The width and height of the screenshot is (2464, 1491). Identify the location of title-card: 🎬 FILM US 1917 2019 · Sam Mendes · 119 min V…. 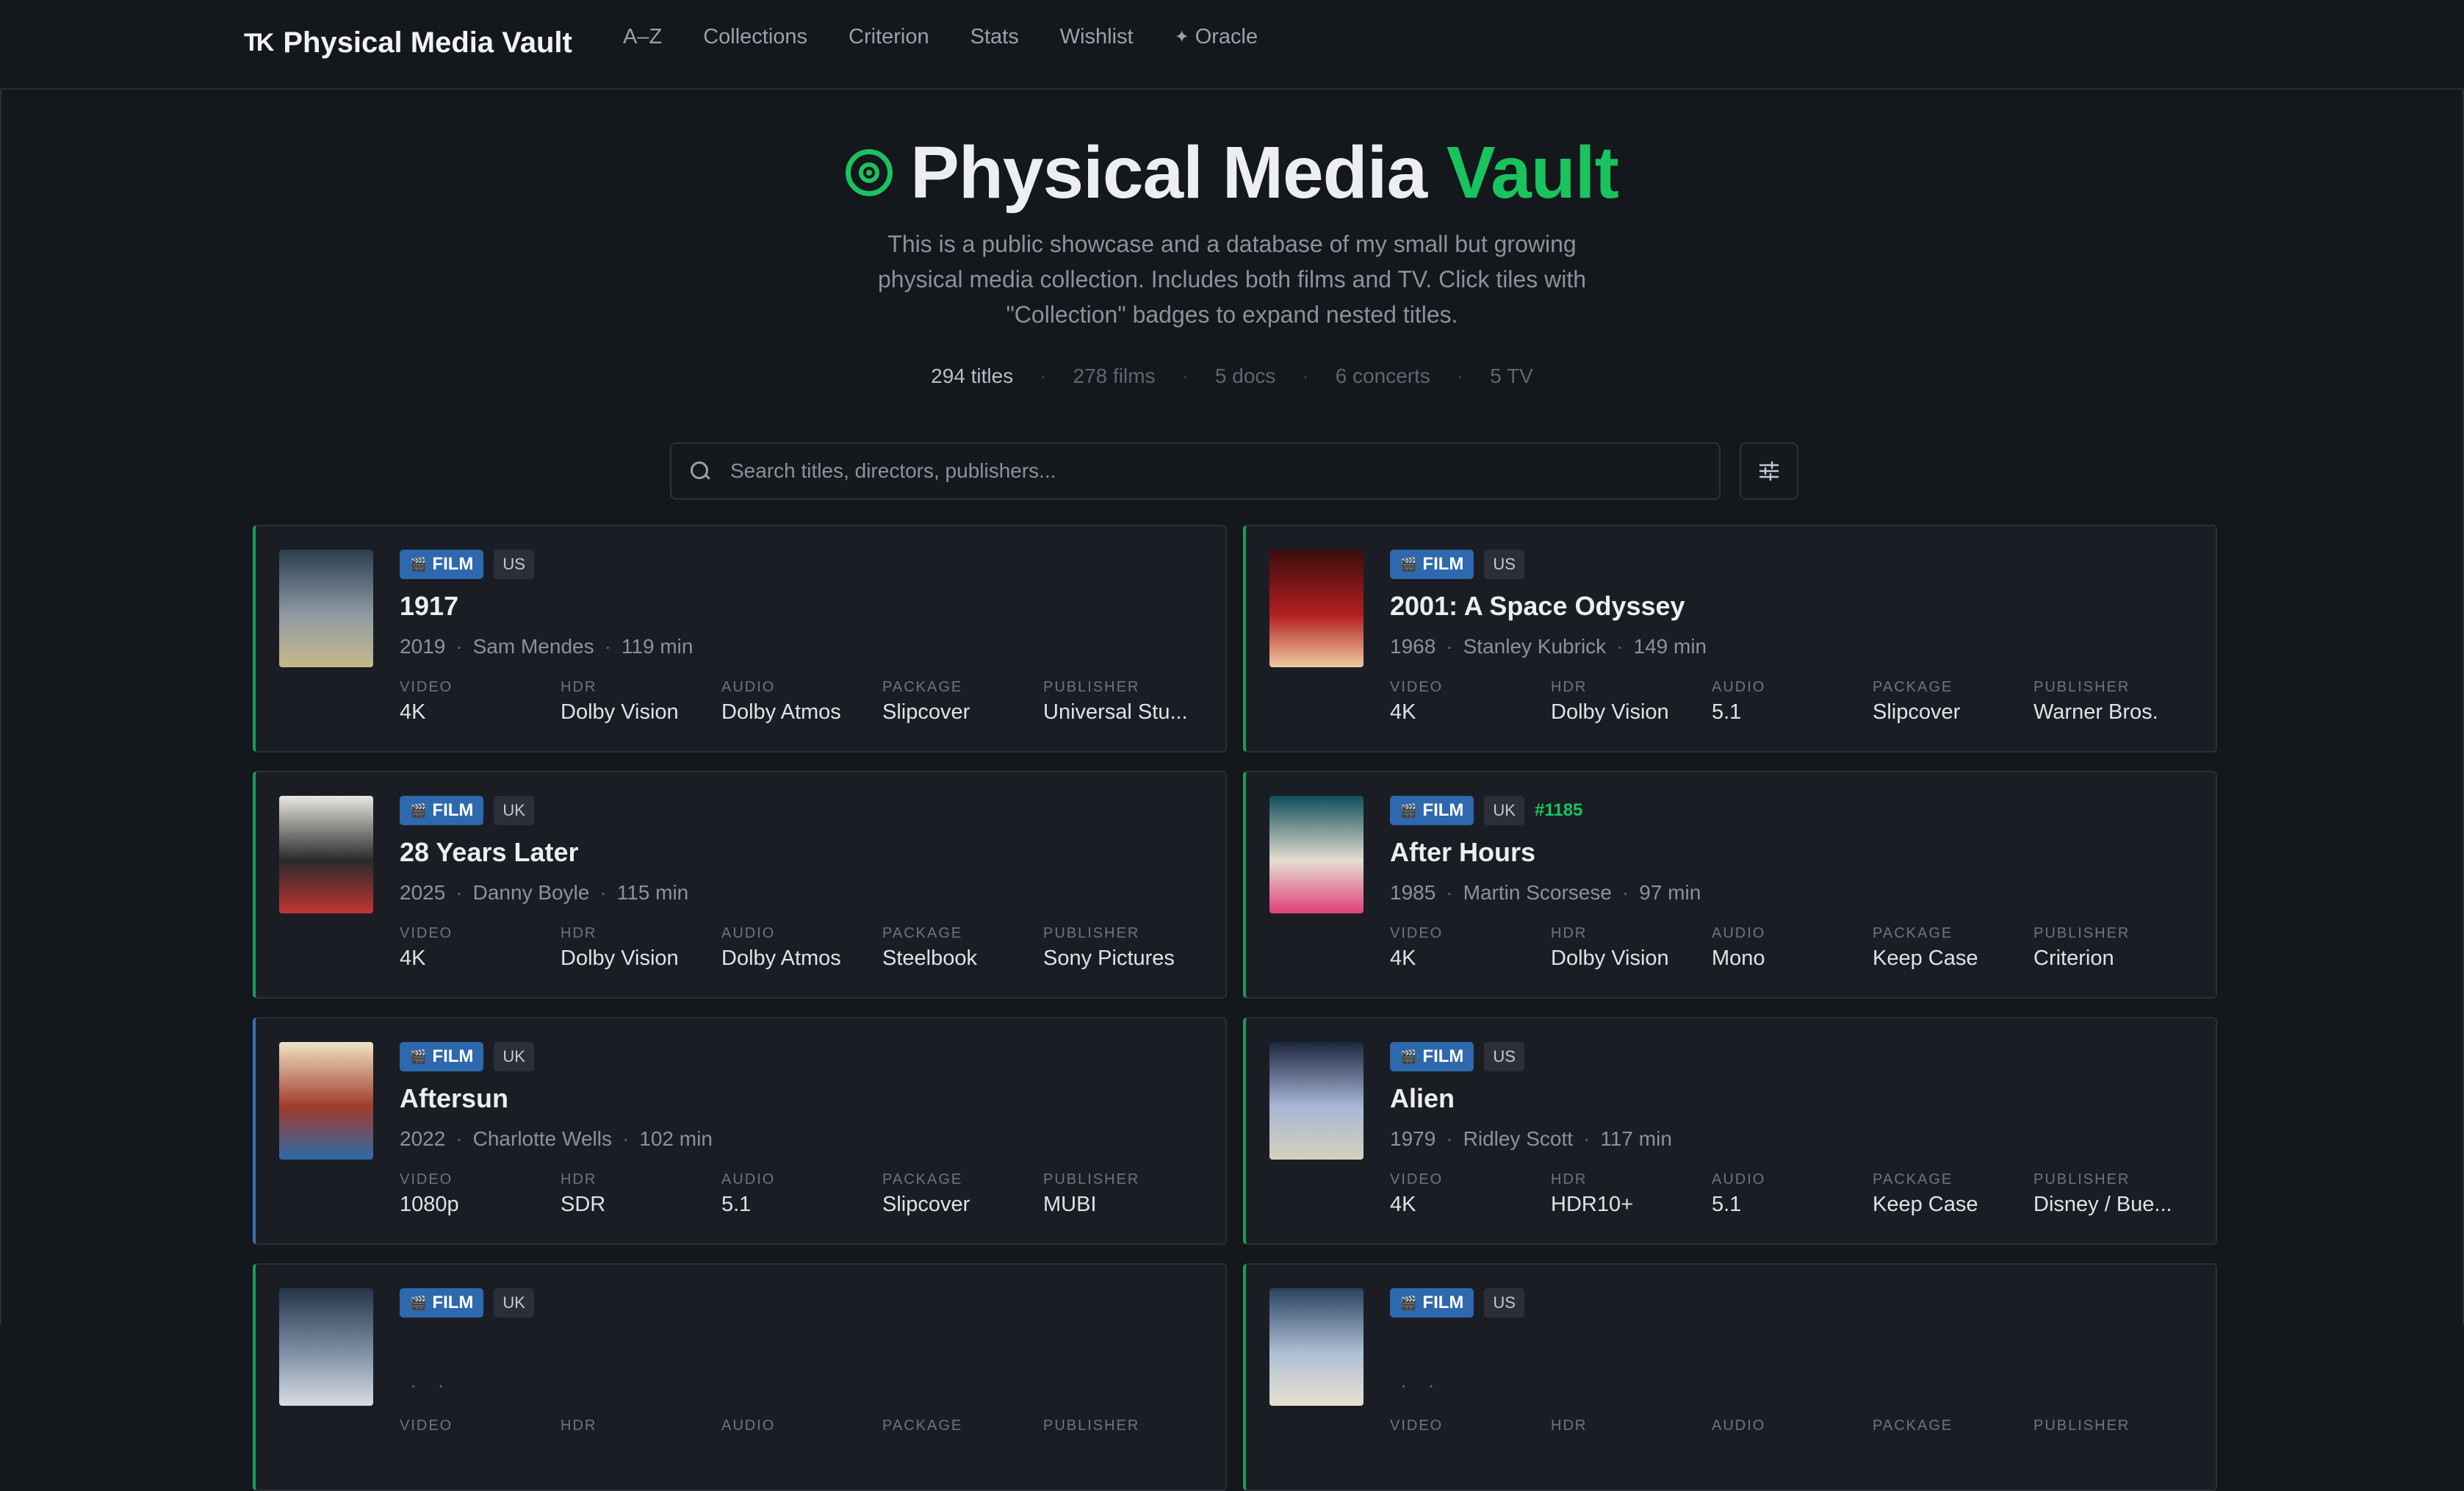
(740, 638).